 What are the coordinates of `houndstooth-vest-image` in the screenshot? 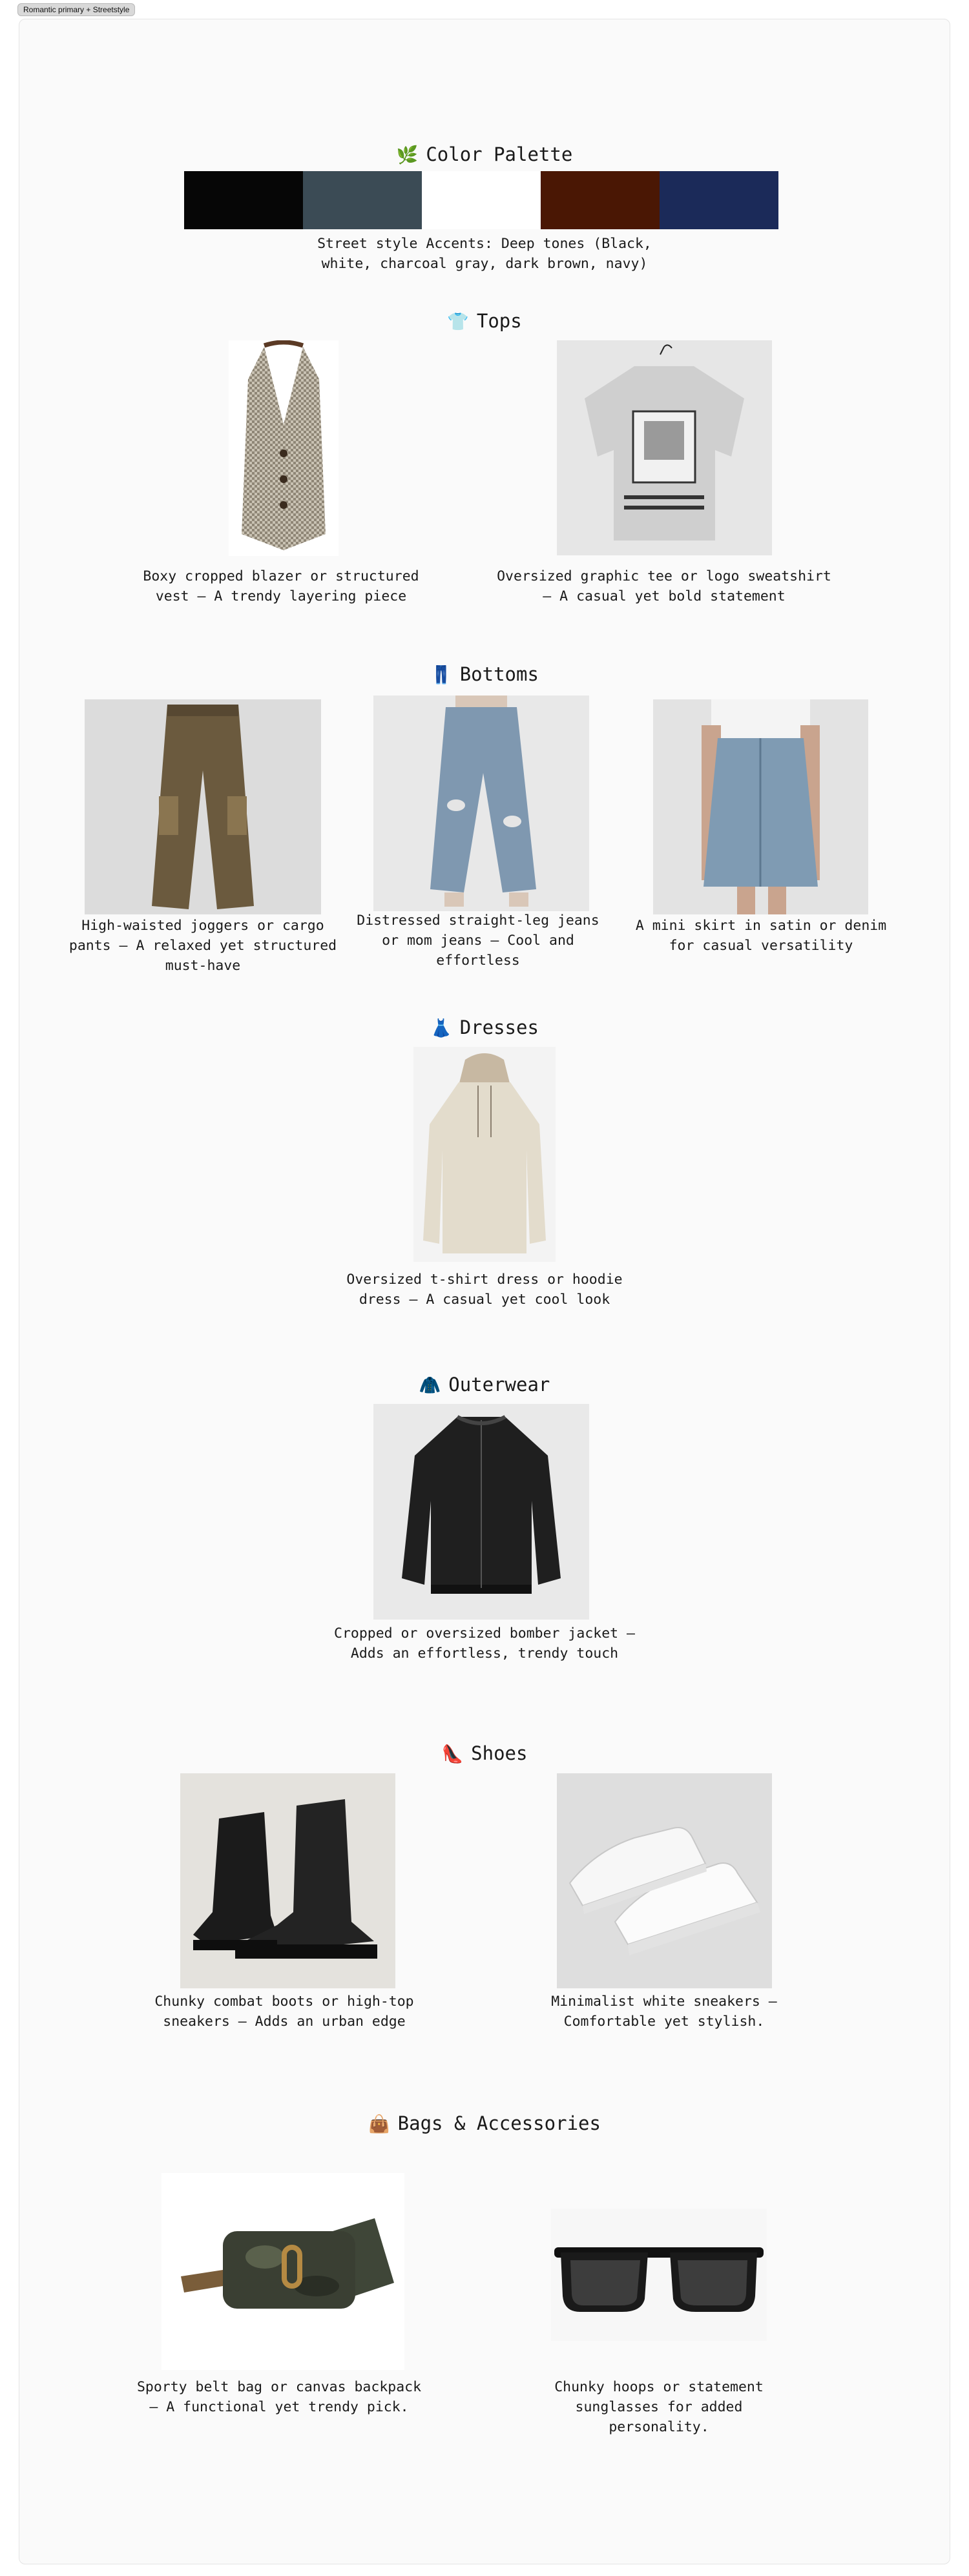 It's located at (284, 448).